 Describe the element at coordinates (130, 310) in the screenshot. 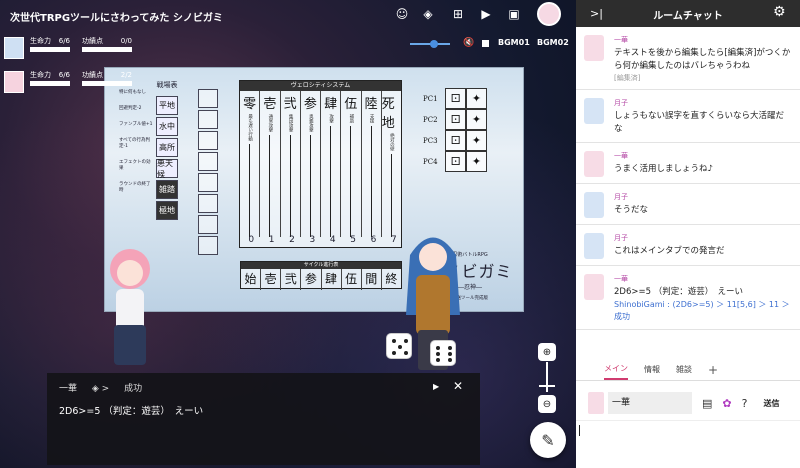

I see `character-pink` at that location.